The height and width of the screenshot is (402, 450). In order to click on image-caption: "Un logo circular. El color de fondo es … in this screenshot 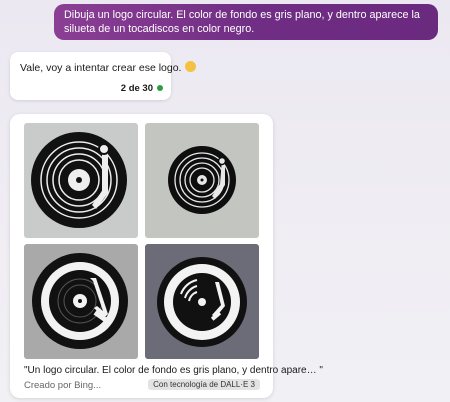, I will do `click(173, 370)`.